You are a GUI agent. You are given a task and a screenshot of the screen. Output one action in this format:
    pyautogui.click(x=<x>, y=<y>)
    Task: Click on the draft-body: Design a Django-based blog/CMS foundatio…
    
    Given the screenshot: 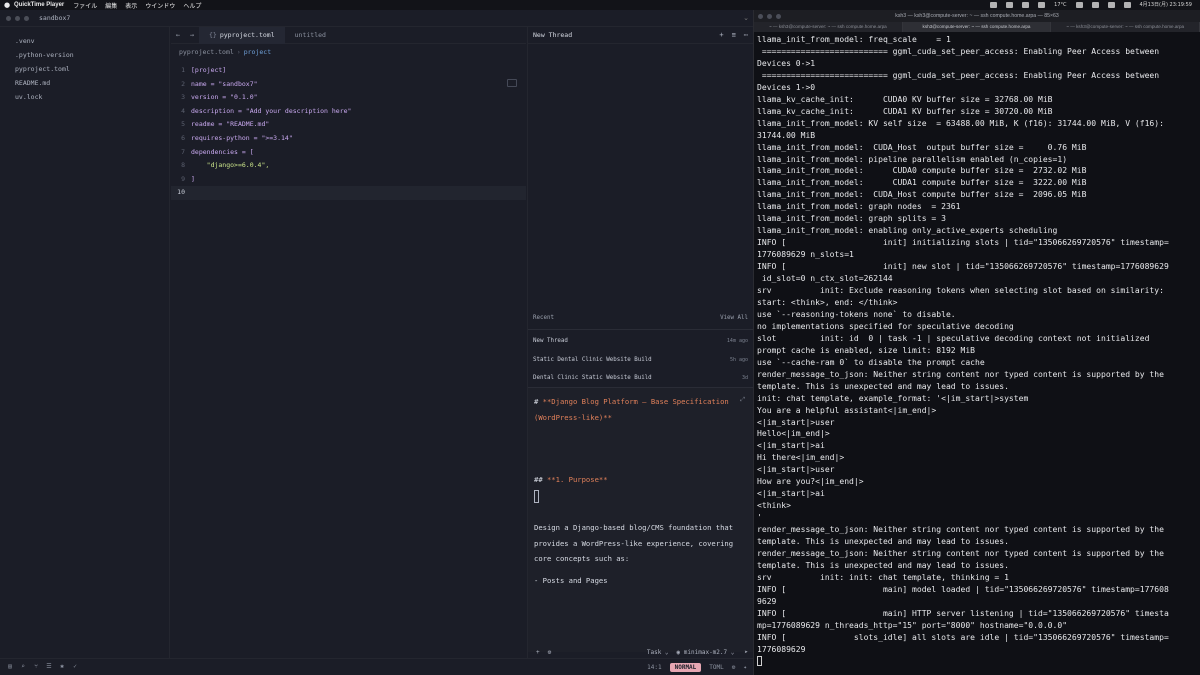 What is the action you would take?
    pyautogui.click(x=634, y=543)
    